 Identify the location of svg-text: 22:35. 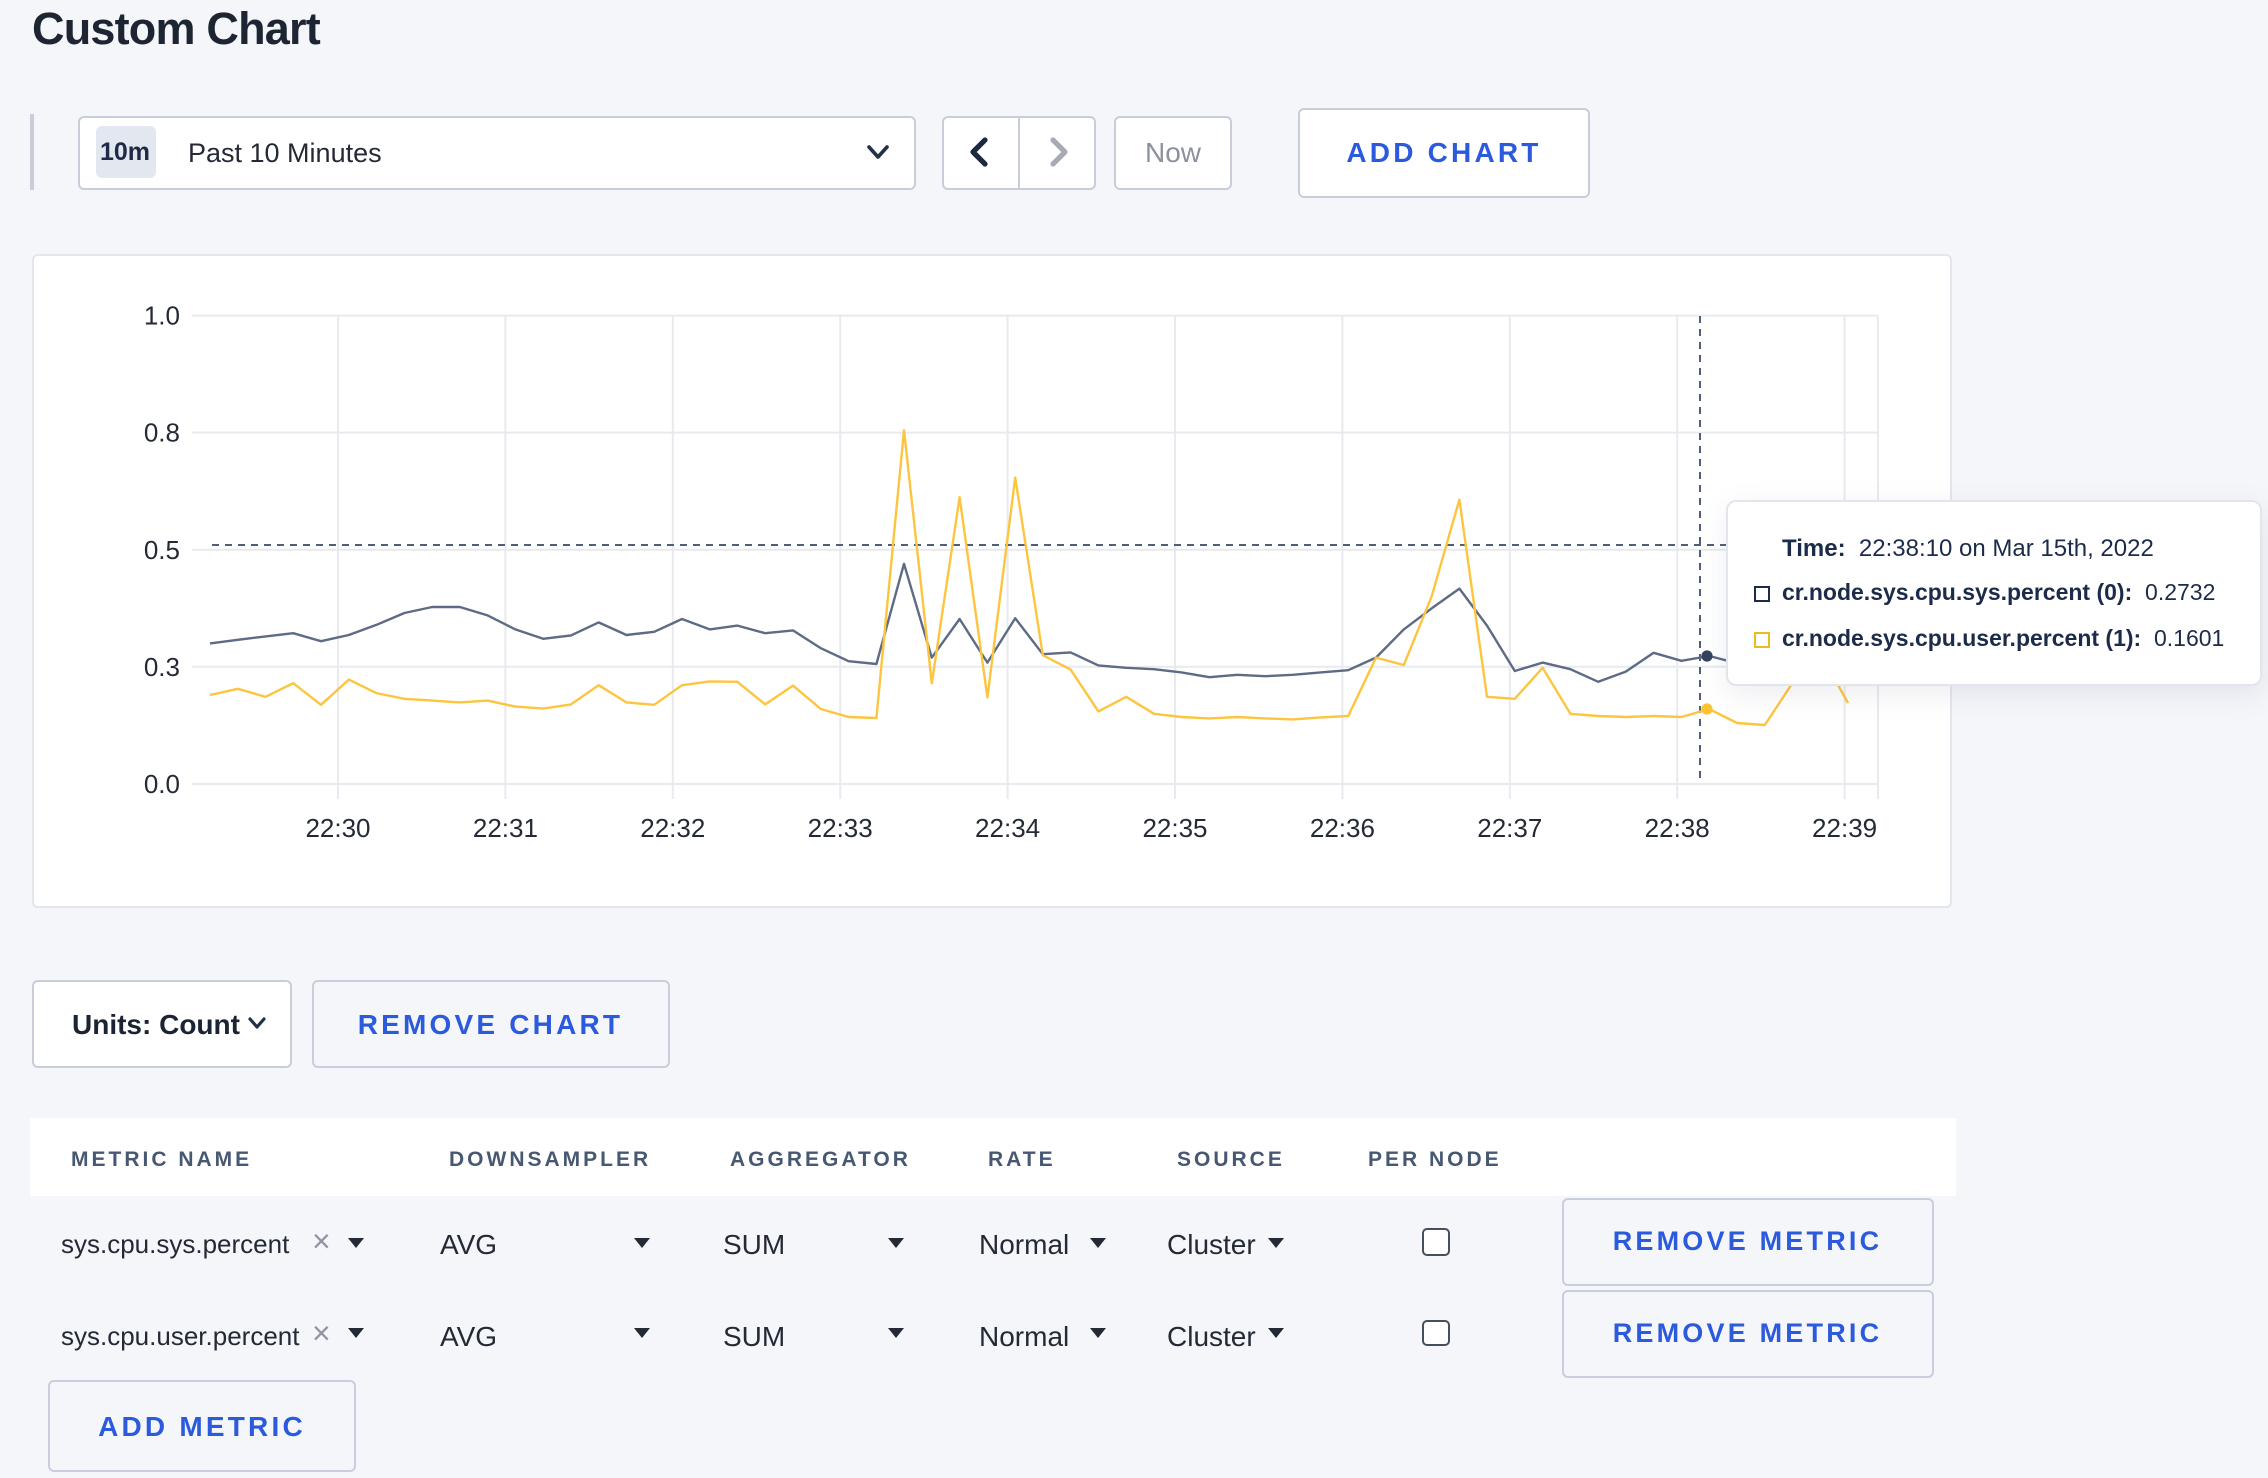
(1174, 827).